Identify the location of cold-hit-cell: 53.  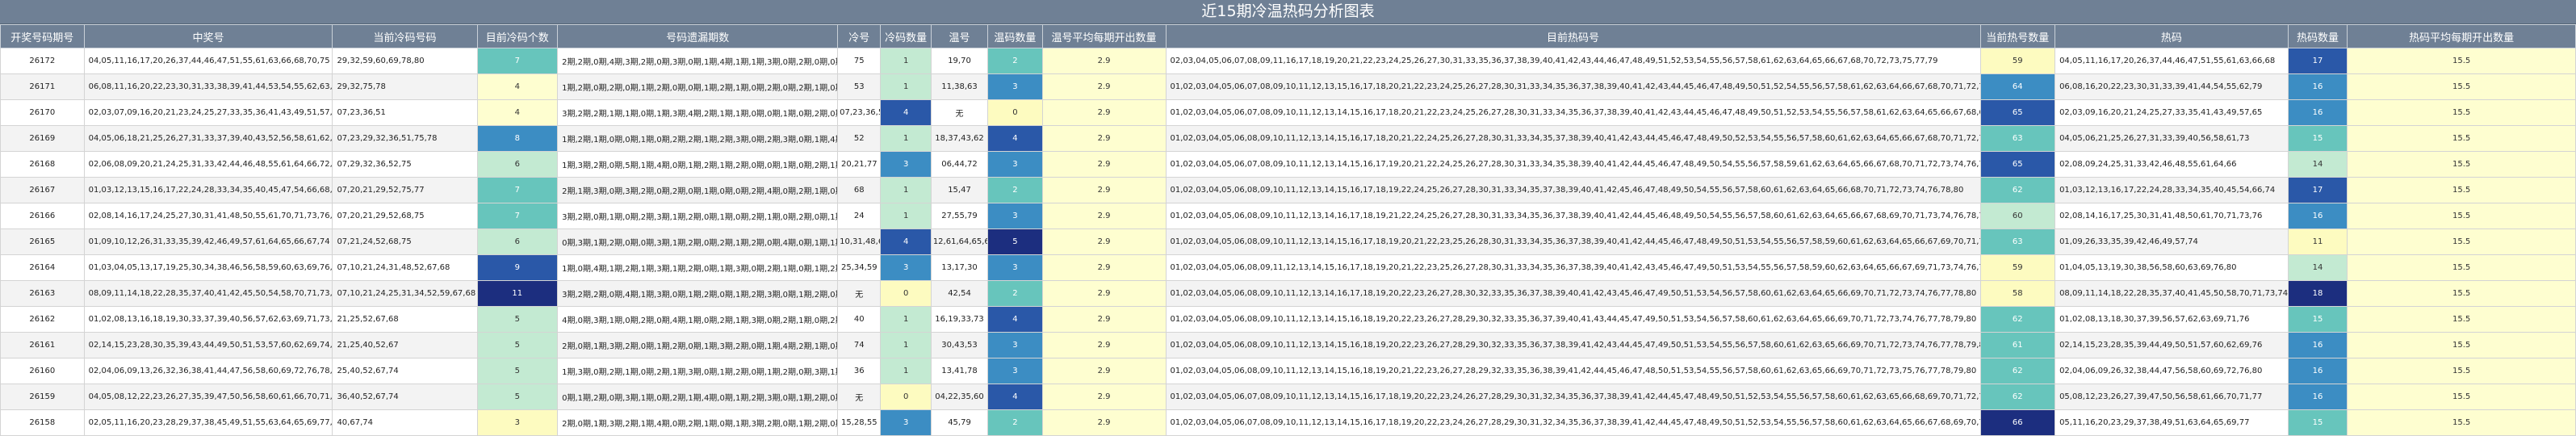
(859, 86).